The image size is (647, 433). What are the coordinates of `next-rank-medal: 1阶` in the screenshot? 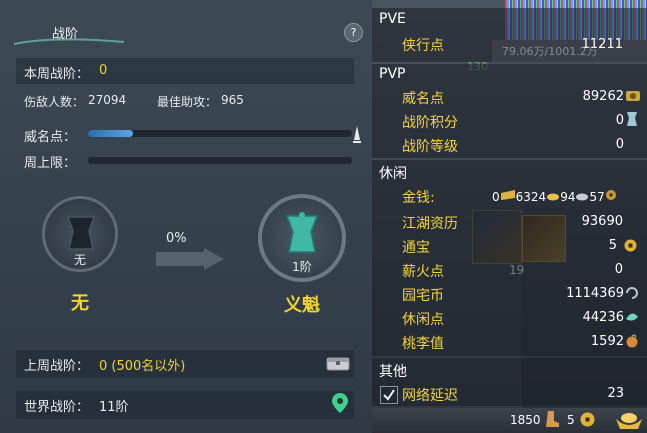 It's located at (302, 238).